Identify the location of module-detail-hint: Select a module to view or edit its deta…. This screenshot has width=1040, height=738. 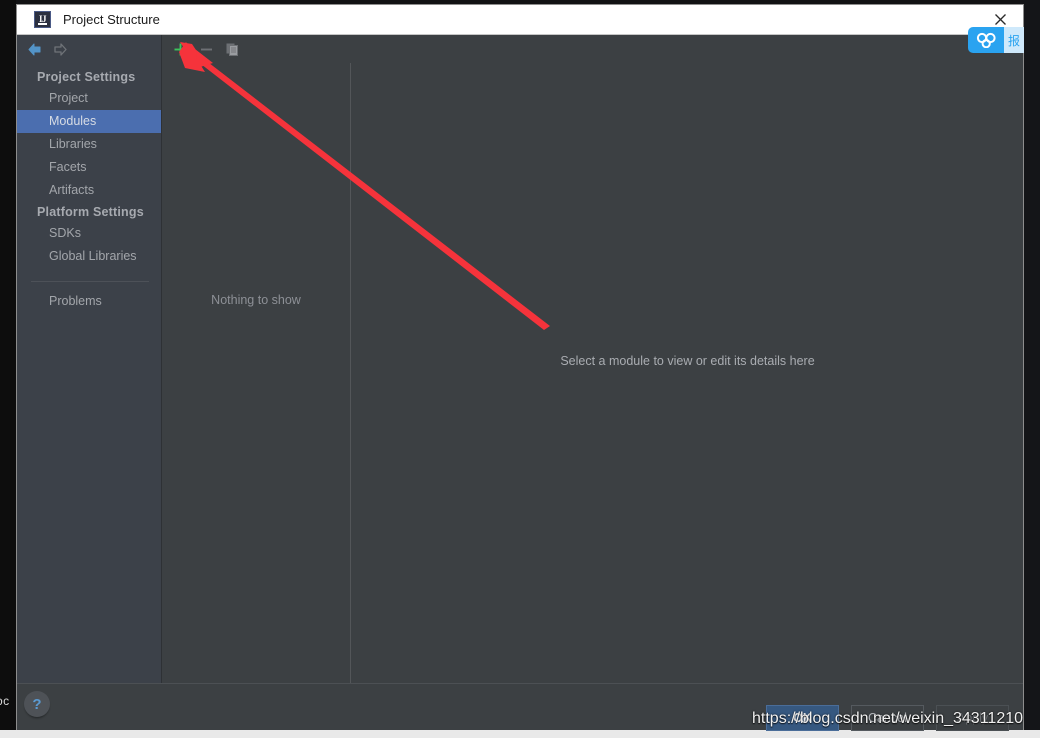
(687, 361).